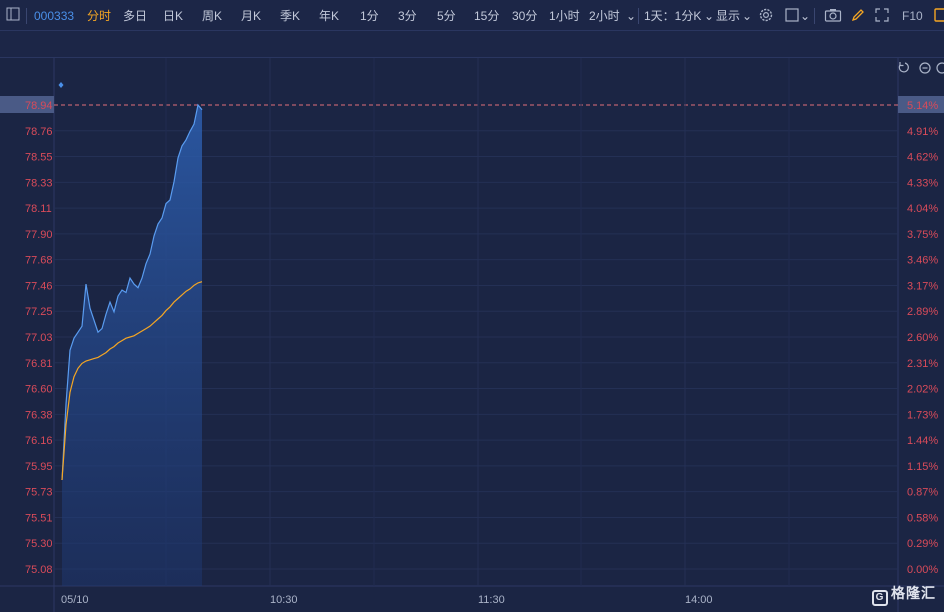 The height and width of the screenshot is (612, 944). I want to click on percent-tick-label: 0.00%, so click(922, 570).